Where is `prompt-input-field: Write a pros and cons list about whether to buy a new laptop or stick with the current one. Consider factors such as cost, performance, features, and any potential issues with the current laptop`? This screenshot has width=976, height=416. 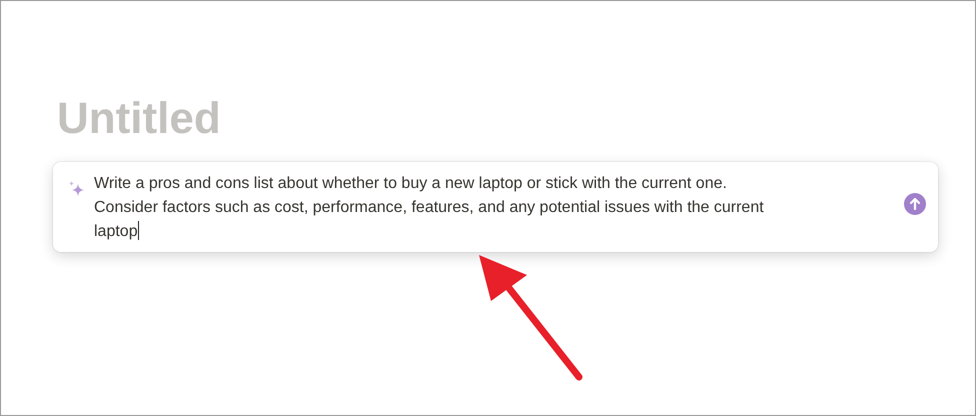 prompt-input-field: Write a pros and cons list about whether to buy a new laptop or stick with the current one. Consider factors such as cost, performance, features, and any potential issues with the current laptop is located at coordinates (440, 208).